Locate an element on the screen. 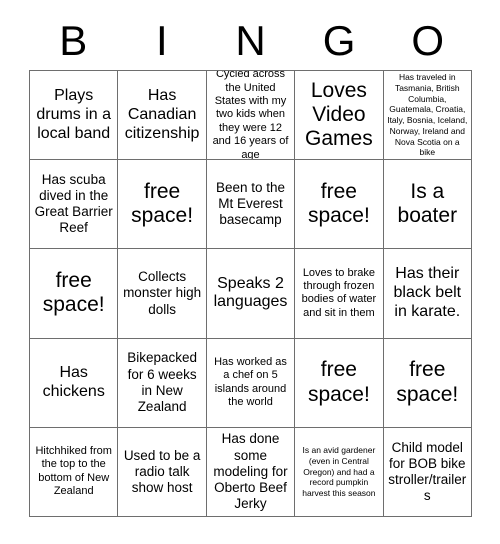 The width and height of the screenshot is (500, 544). bingo-cell: Been to the Mt Everest basecamp is located at coordinates (251, 205).